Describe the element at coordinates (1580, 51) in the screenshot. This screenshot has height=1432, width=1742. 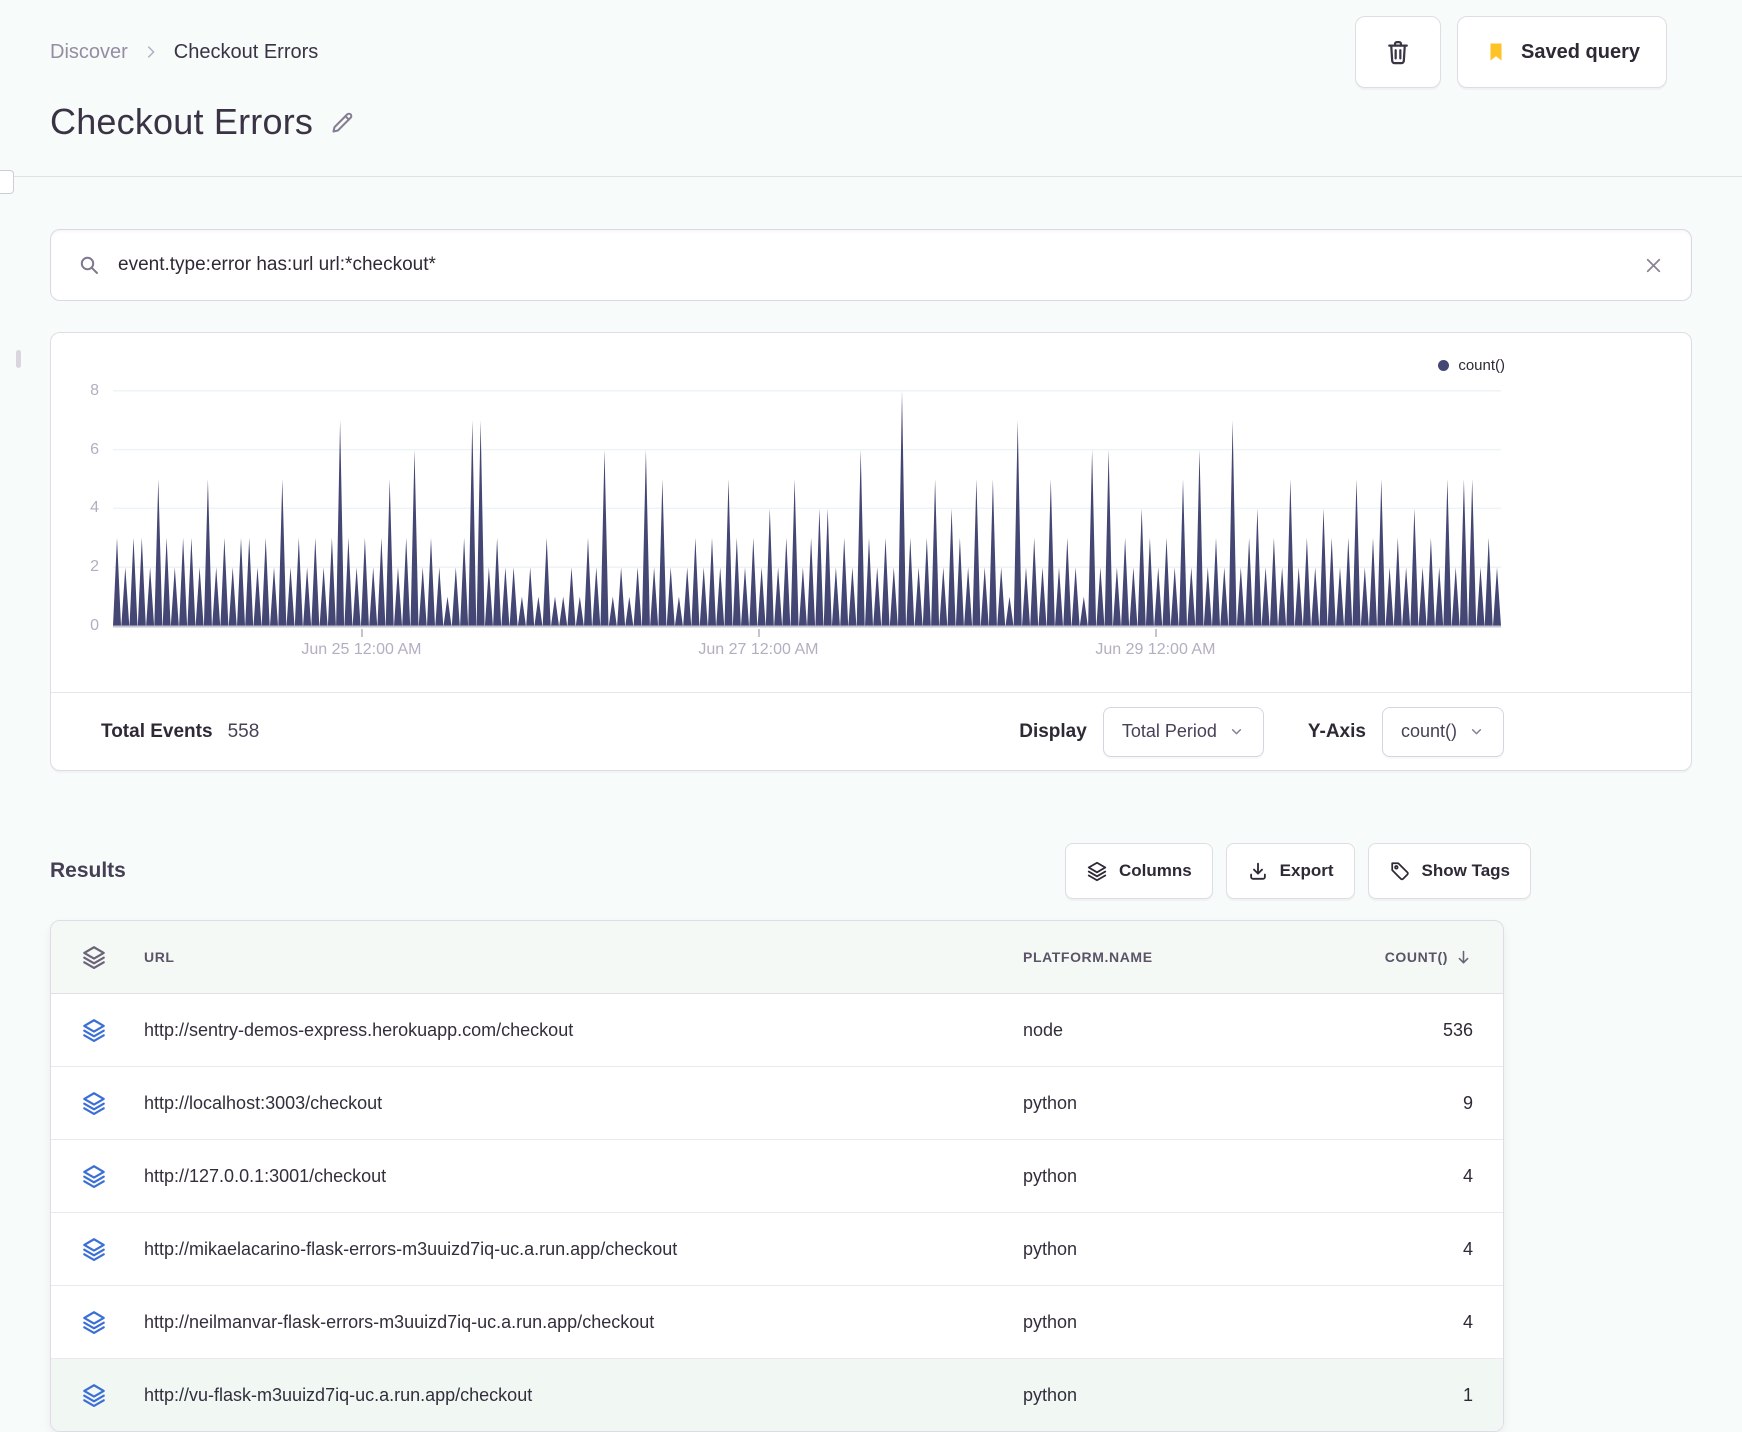
I see `saved-query-label: Saved query` at that location.